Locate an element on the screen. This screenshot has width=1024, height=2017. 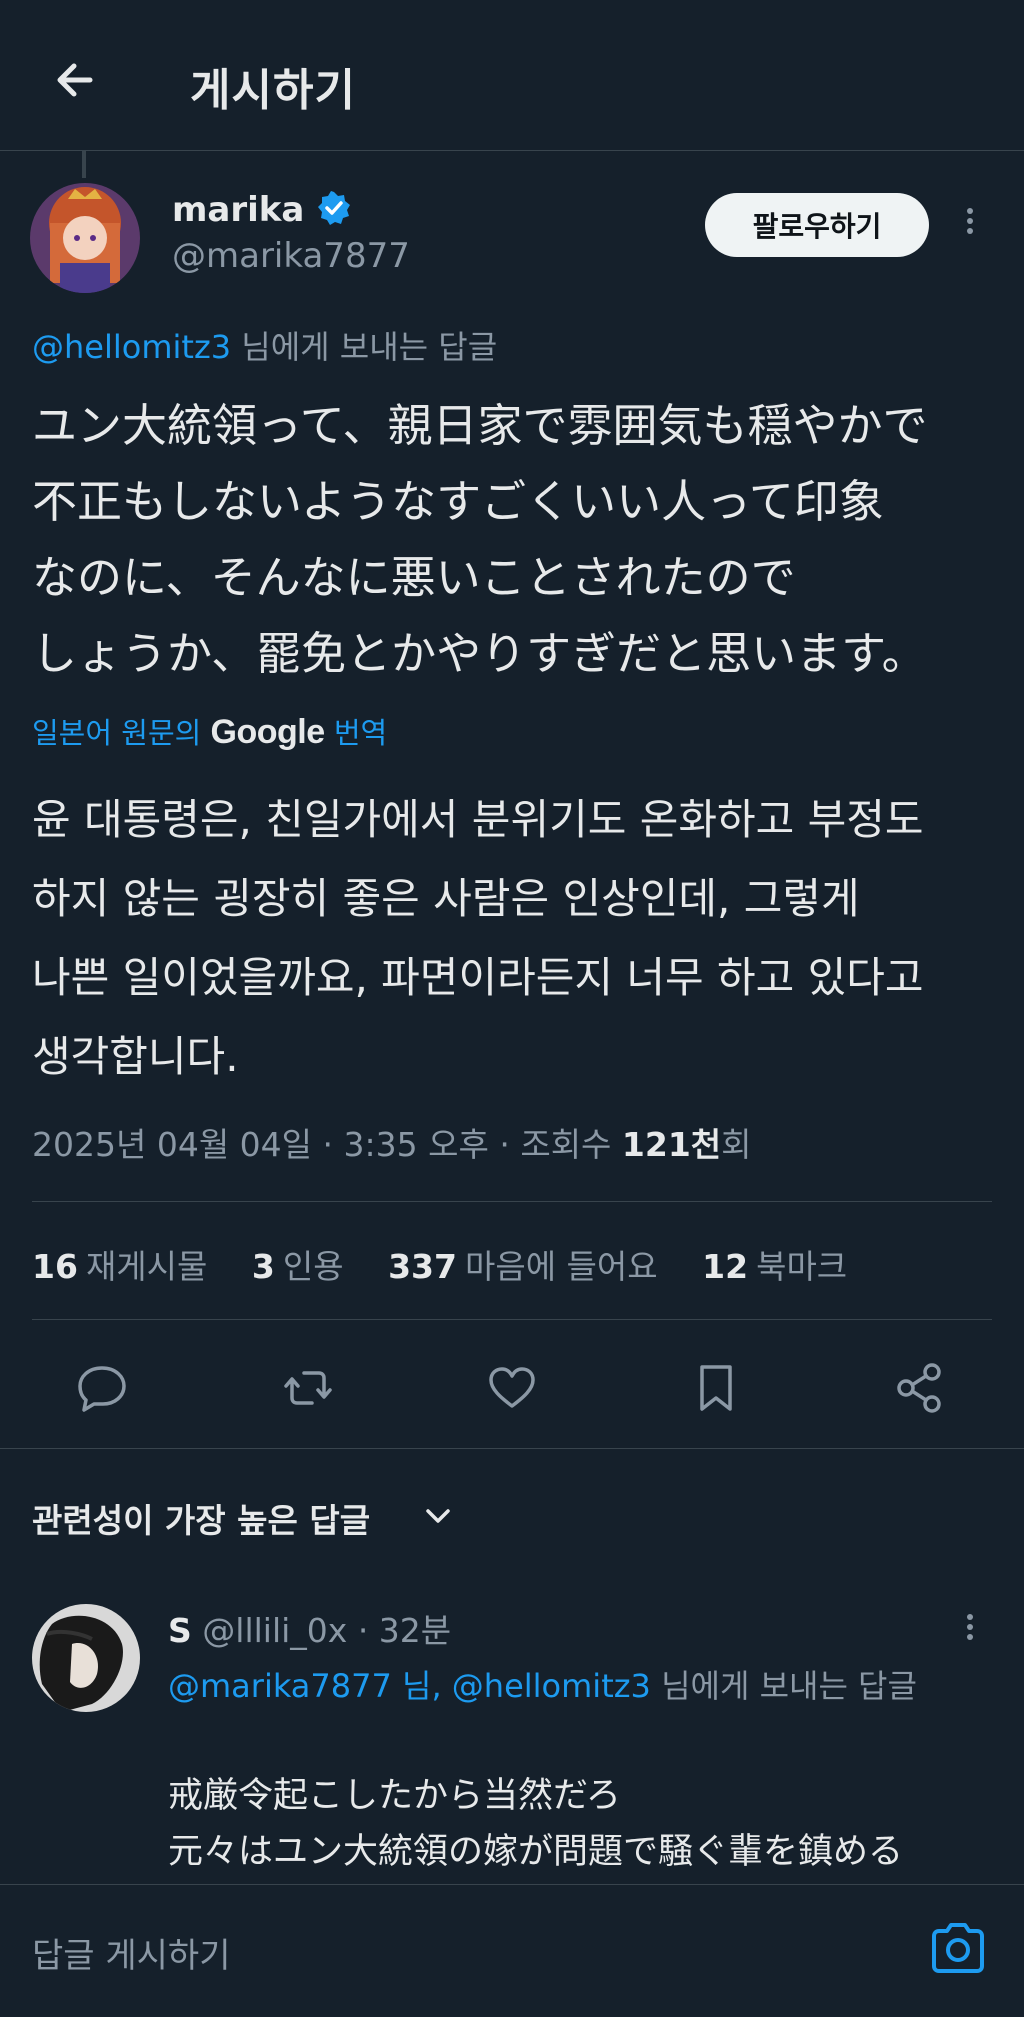
translation-suffix: 번역 is located at coordinates (356, 733).